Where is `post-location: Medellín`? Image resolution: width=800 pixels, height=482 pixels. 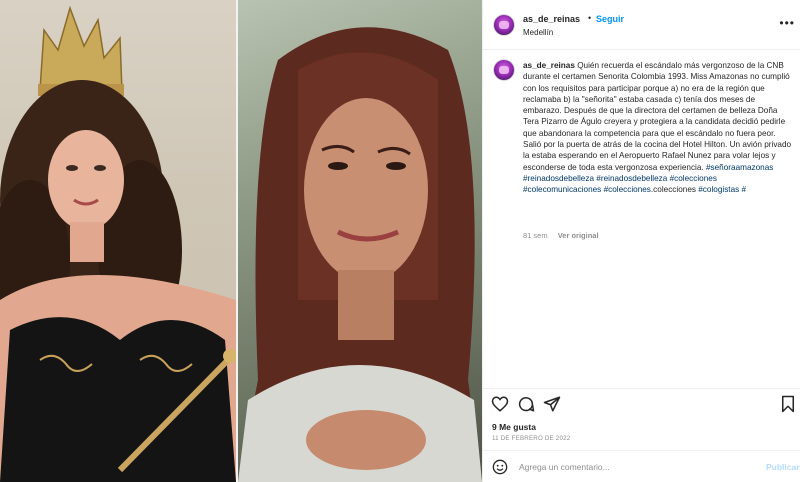 post-location: Medellín is located at coordinates (538, 32).